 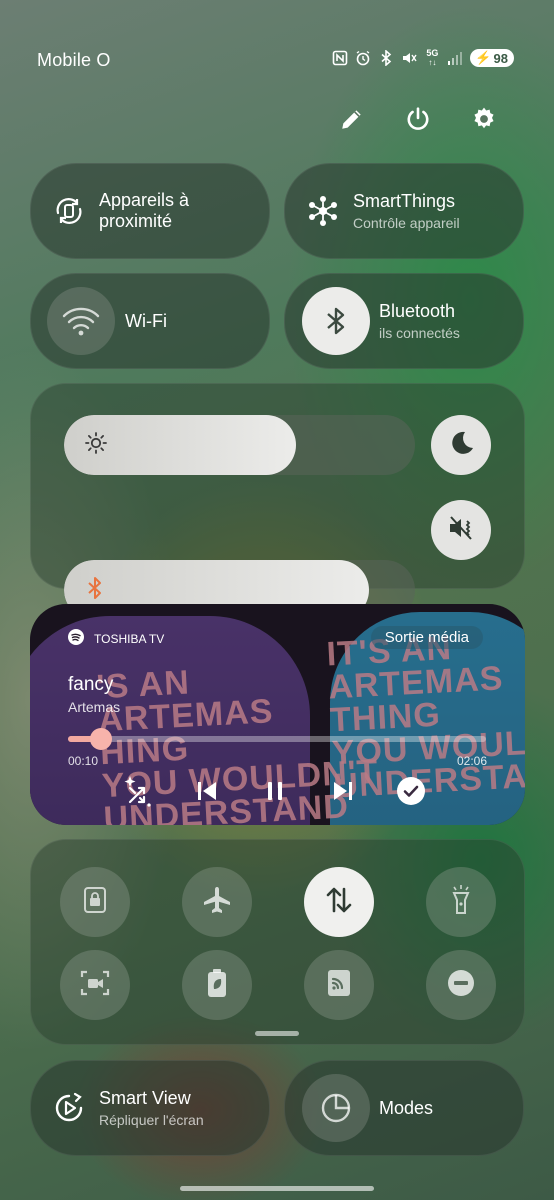 What do you see at coordinates (323, 211) in the screenshot?
I see `smartthings-icon` at bounding box center [323, 211].